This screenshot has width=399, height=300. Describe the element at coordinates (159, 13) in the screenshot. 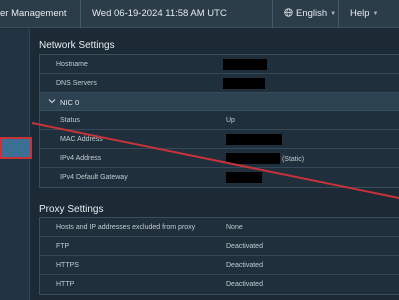

I see `date-time: Wed 06-19-2024 11:58 AM UTC` at that location.